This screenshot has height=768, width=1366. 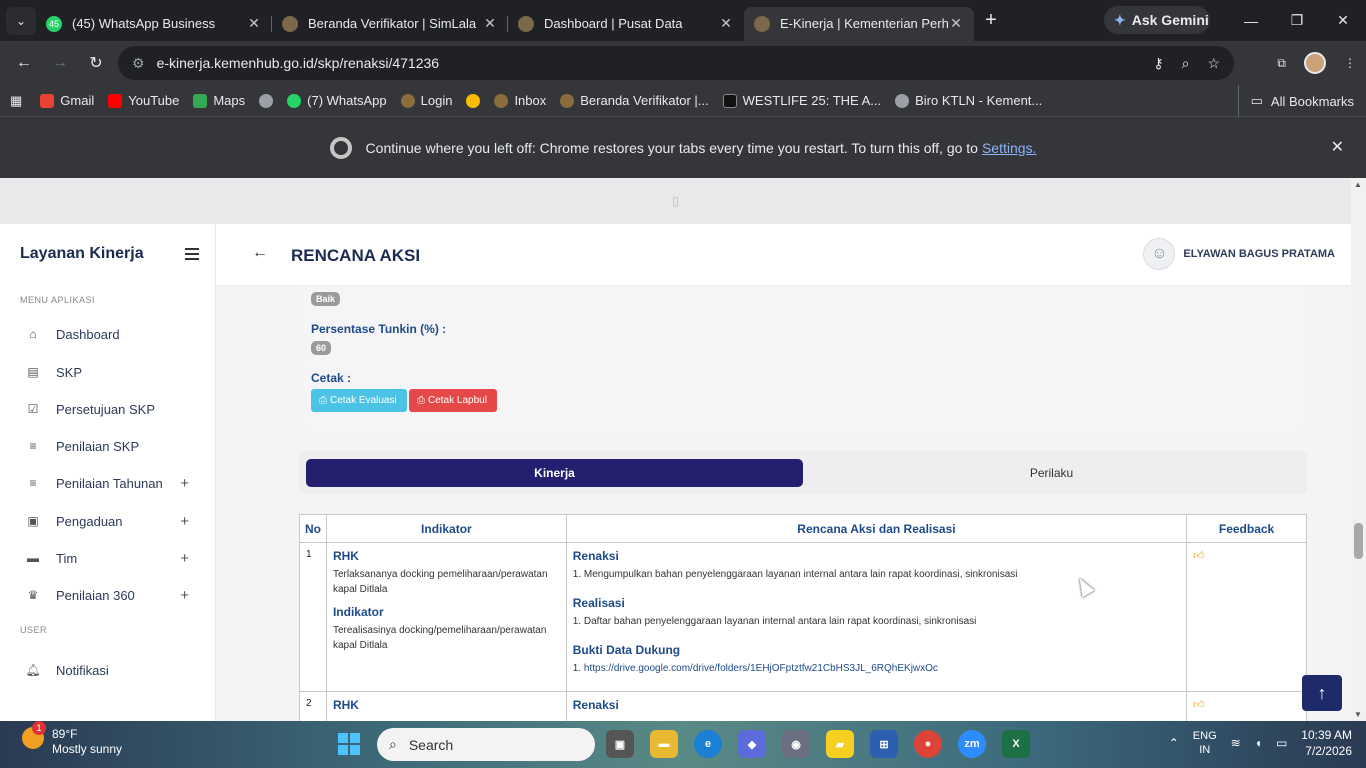 I want to click on remote-desktop-icon: ⊞, so click(x=884, y=744).